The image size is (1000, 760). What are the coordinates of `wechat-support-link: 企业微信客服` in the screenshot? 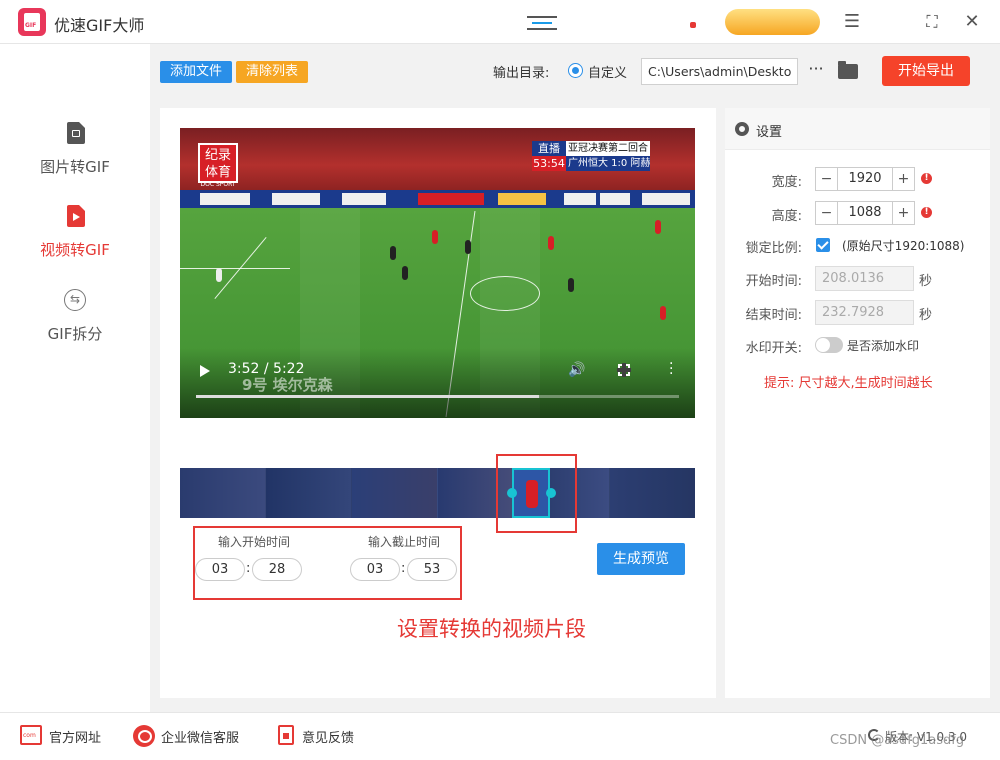 It's located at (200, 736).